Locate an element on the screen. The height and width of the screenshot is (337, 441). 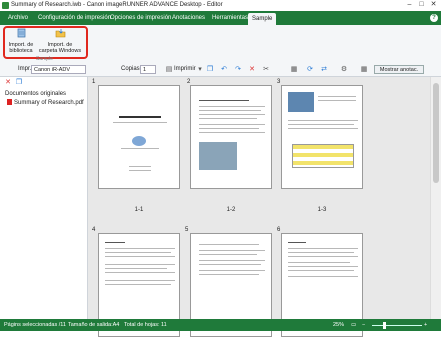
tab-archivo: Archivo is located at coordinates (18, 18).